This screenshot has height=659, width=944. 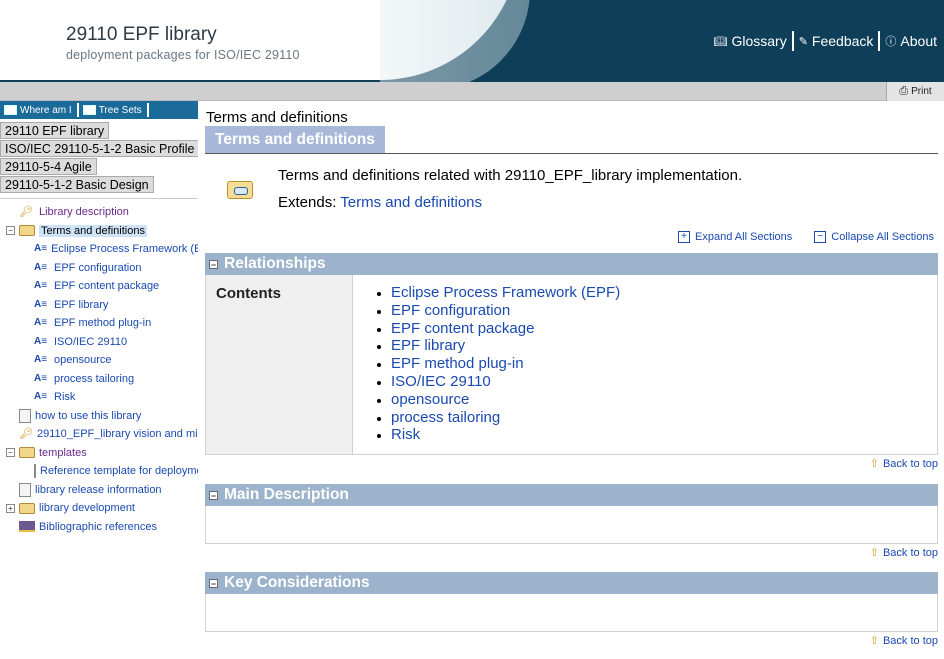 What do you see at coordinates (99, 397) in the screenshot?
I see `tree-item: A≡ Risk` at bounding box center [99, 397].